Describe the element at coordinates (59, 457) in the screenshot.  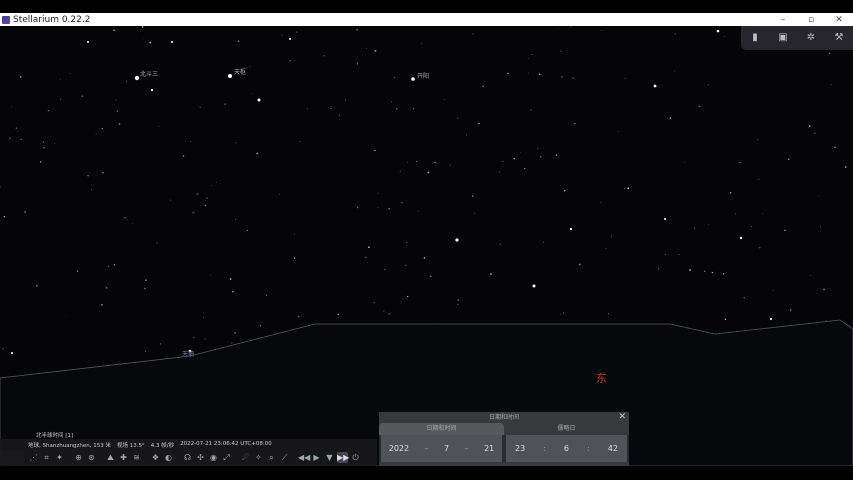
I see `constellation-art-icon: ✦` at that location.